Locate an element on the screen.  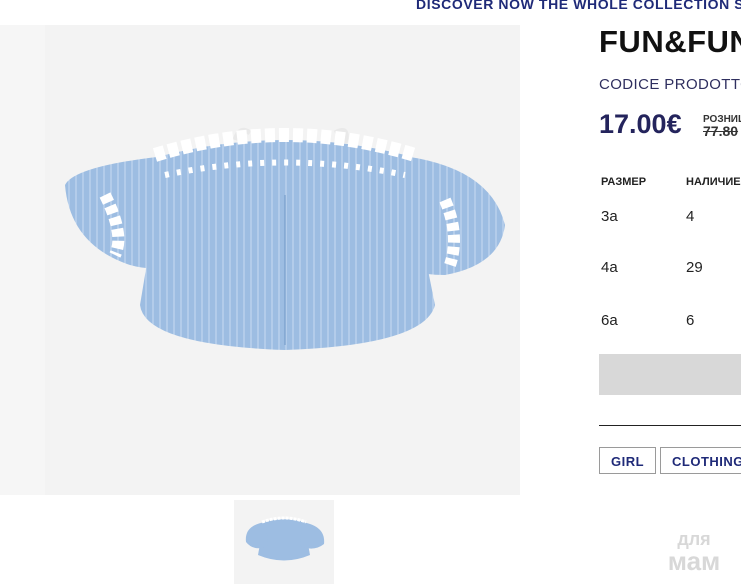
tag-clothing: CLOTHING is located at coordinates (700, 460).